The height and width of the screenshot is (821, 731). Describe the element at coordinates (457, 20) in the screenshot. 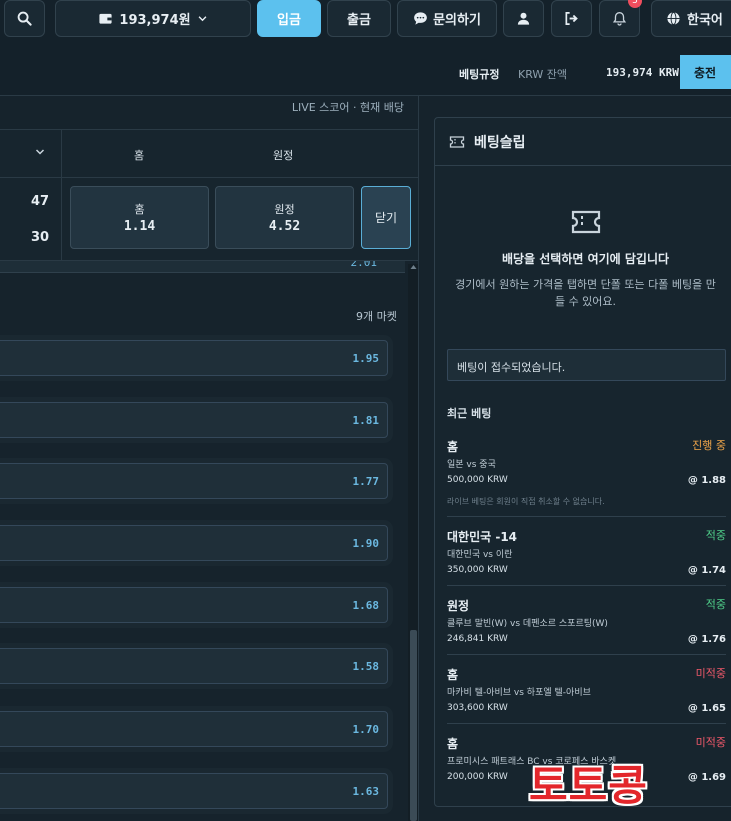

I see `inquiry-label: 문의하기` at that location.